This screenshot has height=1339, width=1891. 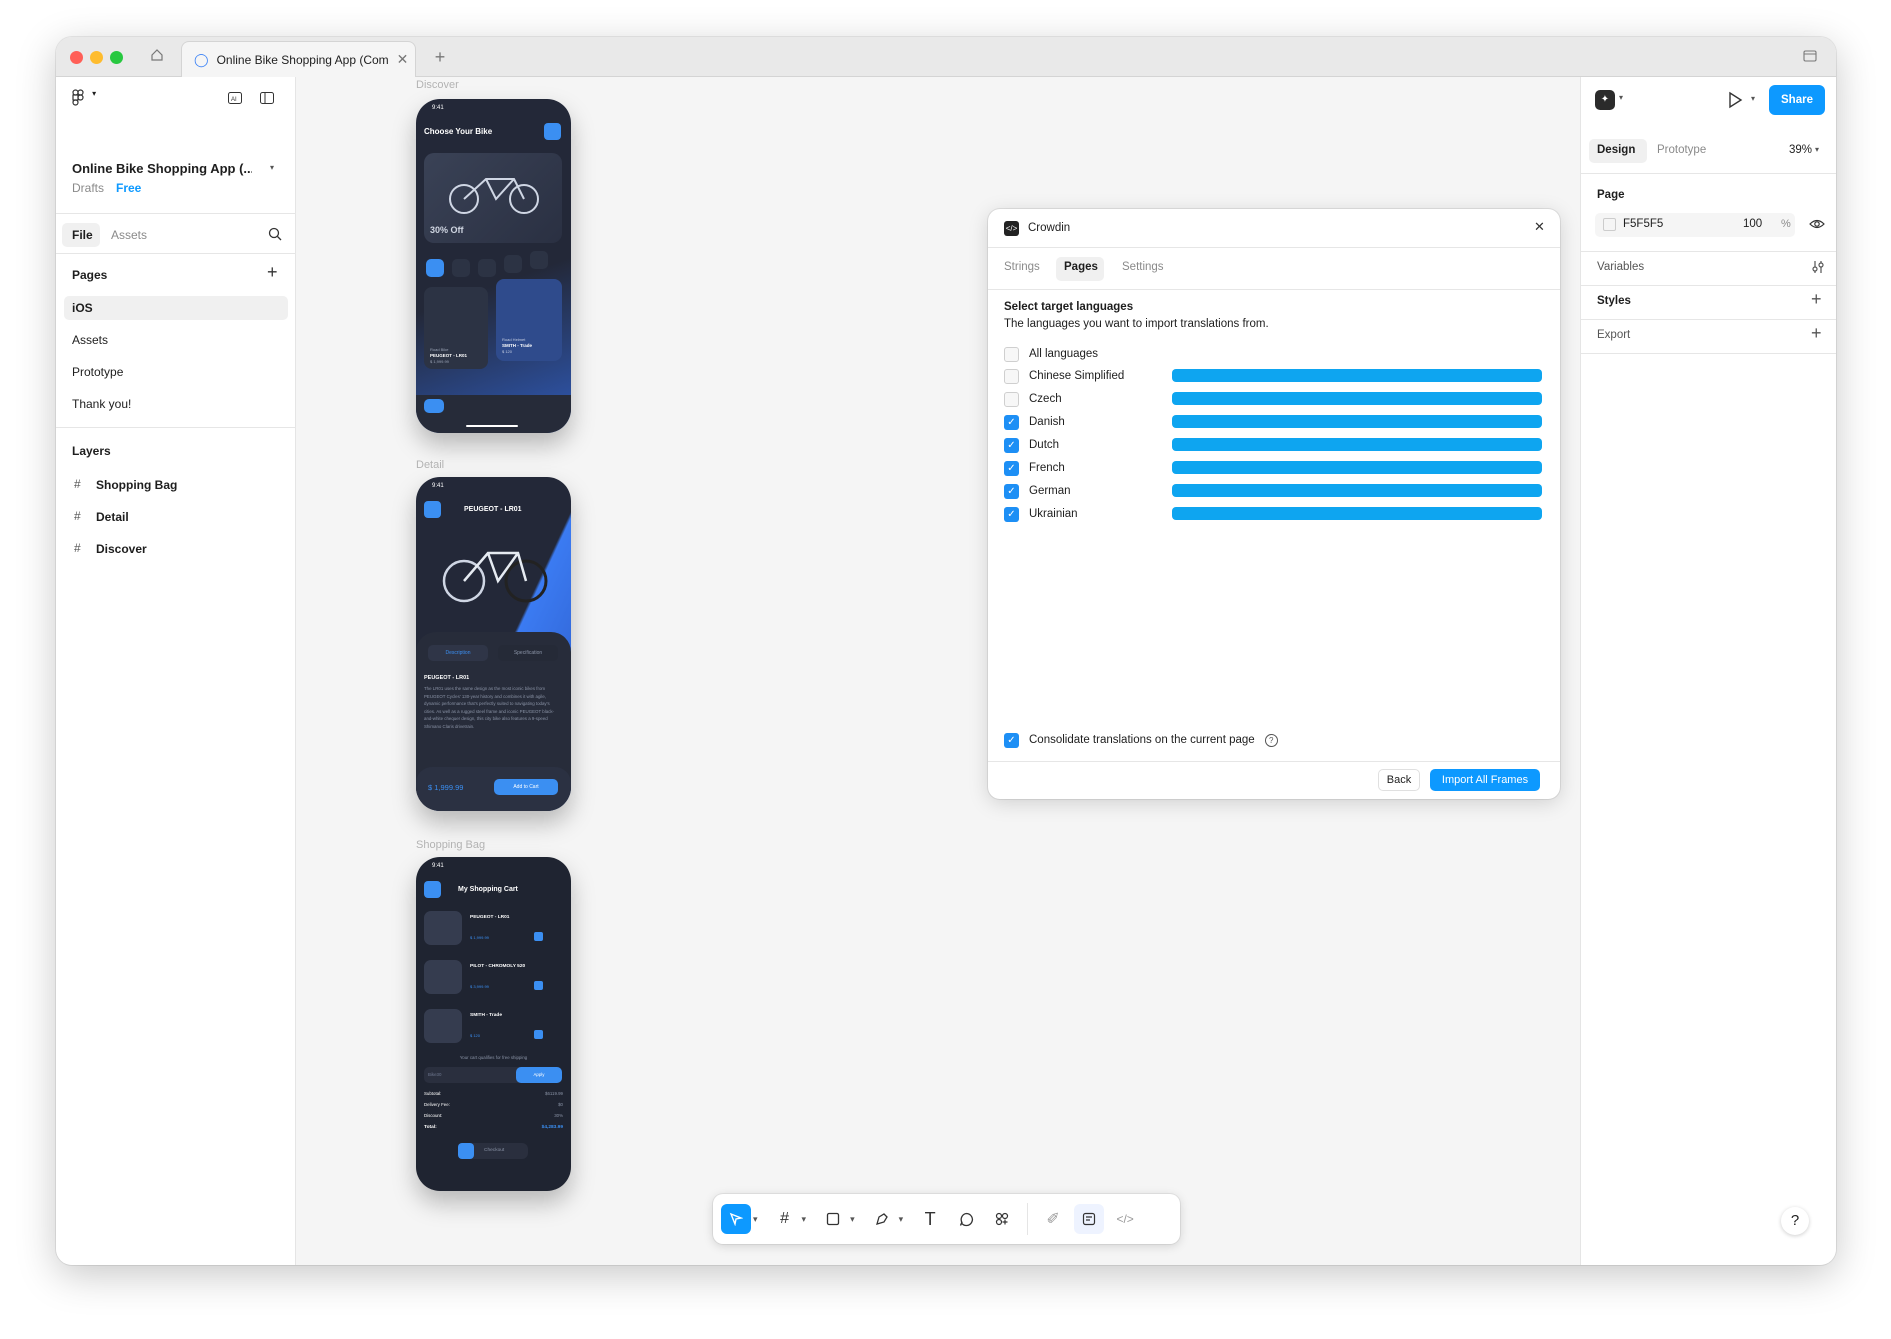 I want to click on tab-design: Design, so click(x=1616, y=150).